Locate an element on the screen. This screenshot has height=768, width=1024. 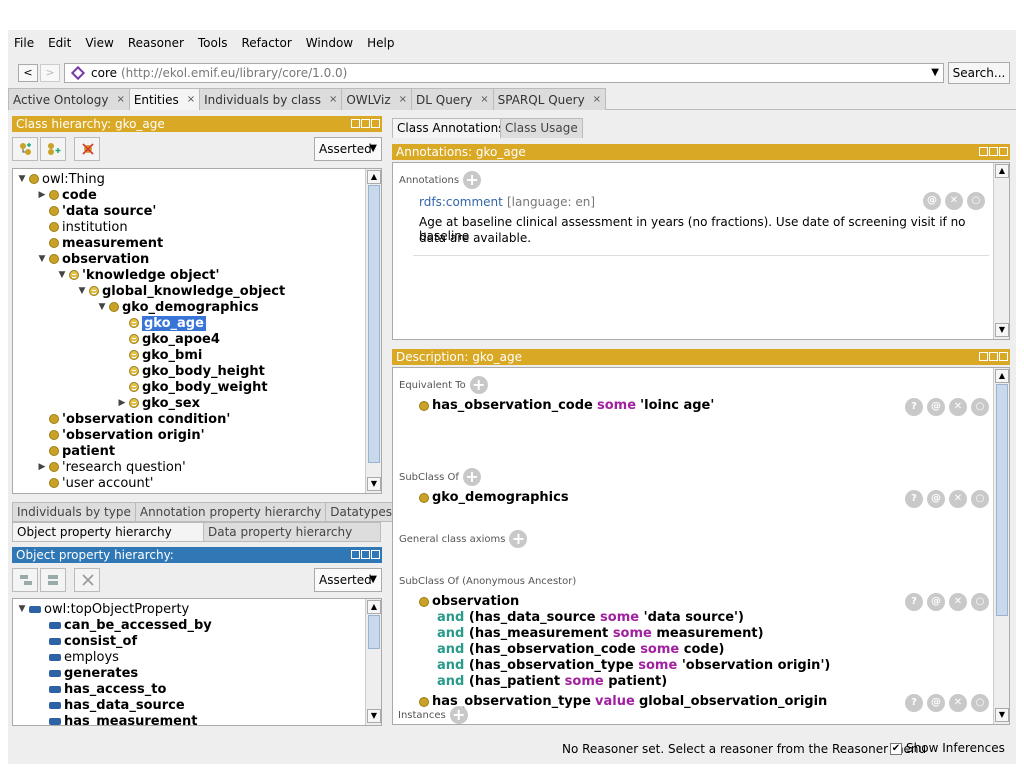
property-tree-item: has_measurement is located at coordinates (117, 719).